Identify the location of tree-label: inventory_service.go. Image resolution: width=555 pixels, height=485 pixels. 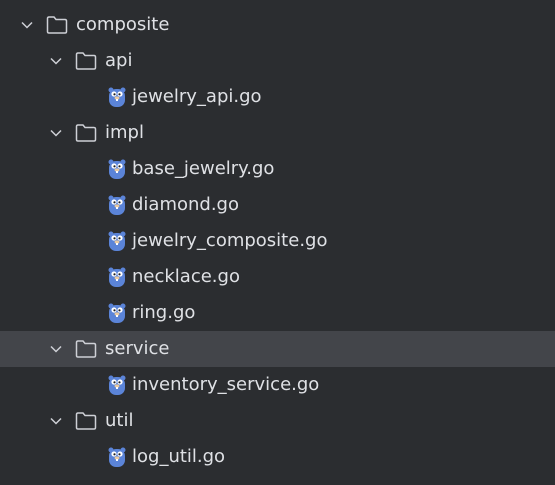
(226, 384).